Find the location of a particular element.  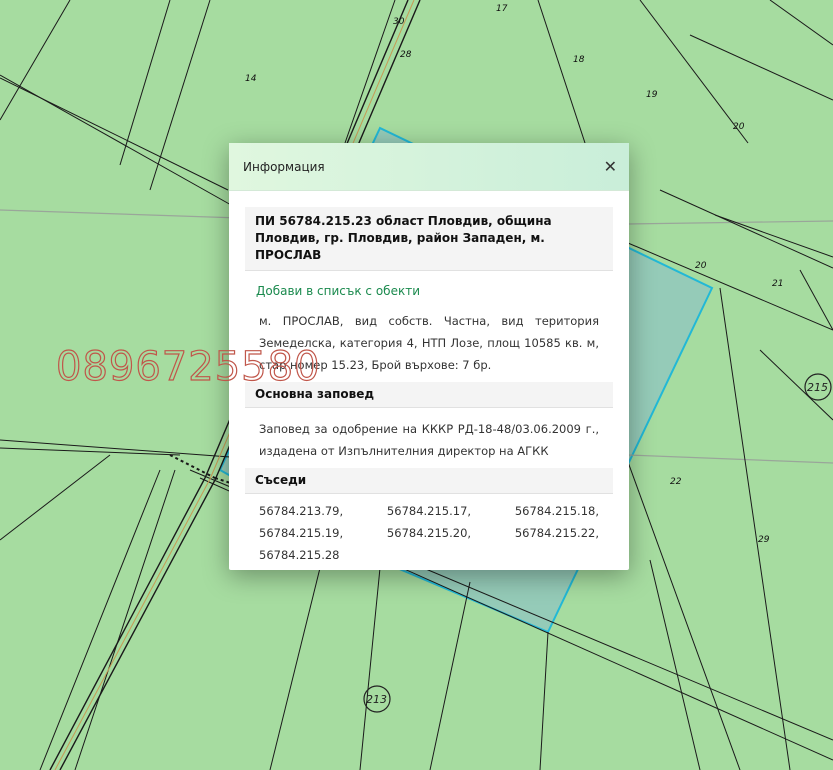

parcel-label-30: 30 is located at coordinates (399, 22).